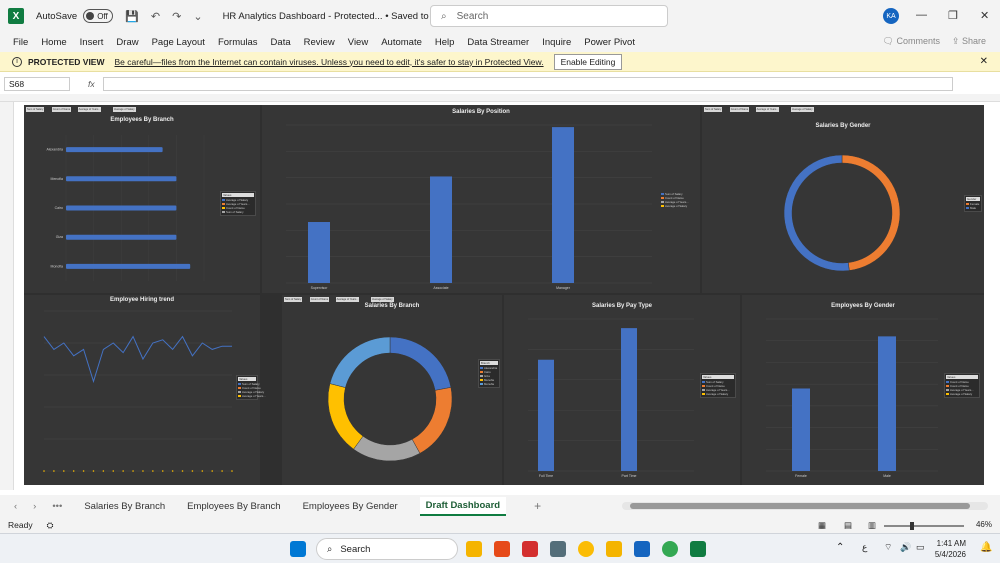 The image size is (1000, 563). Describe the element at coordinates (34, 506) in the screenshot. I see `next-sheet-icon: ›` at that location.